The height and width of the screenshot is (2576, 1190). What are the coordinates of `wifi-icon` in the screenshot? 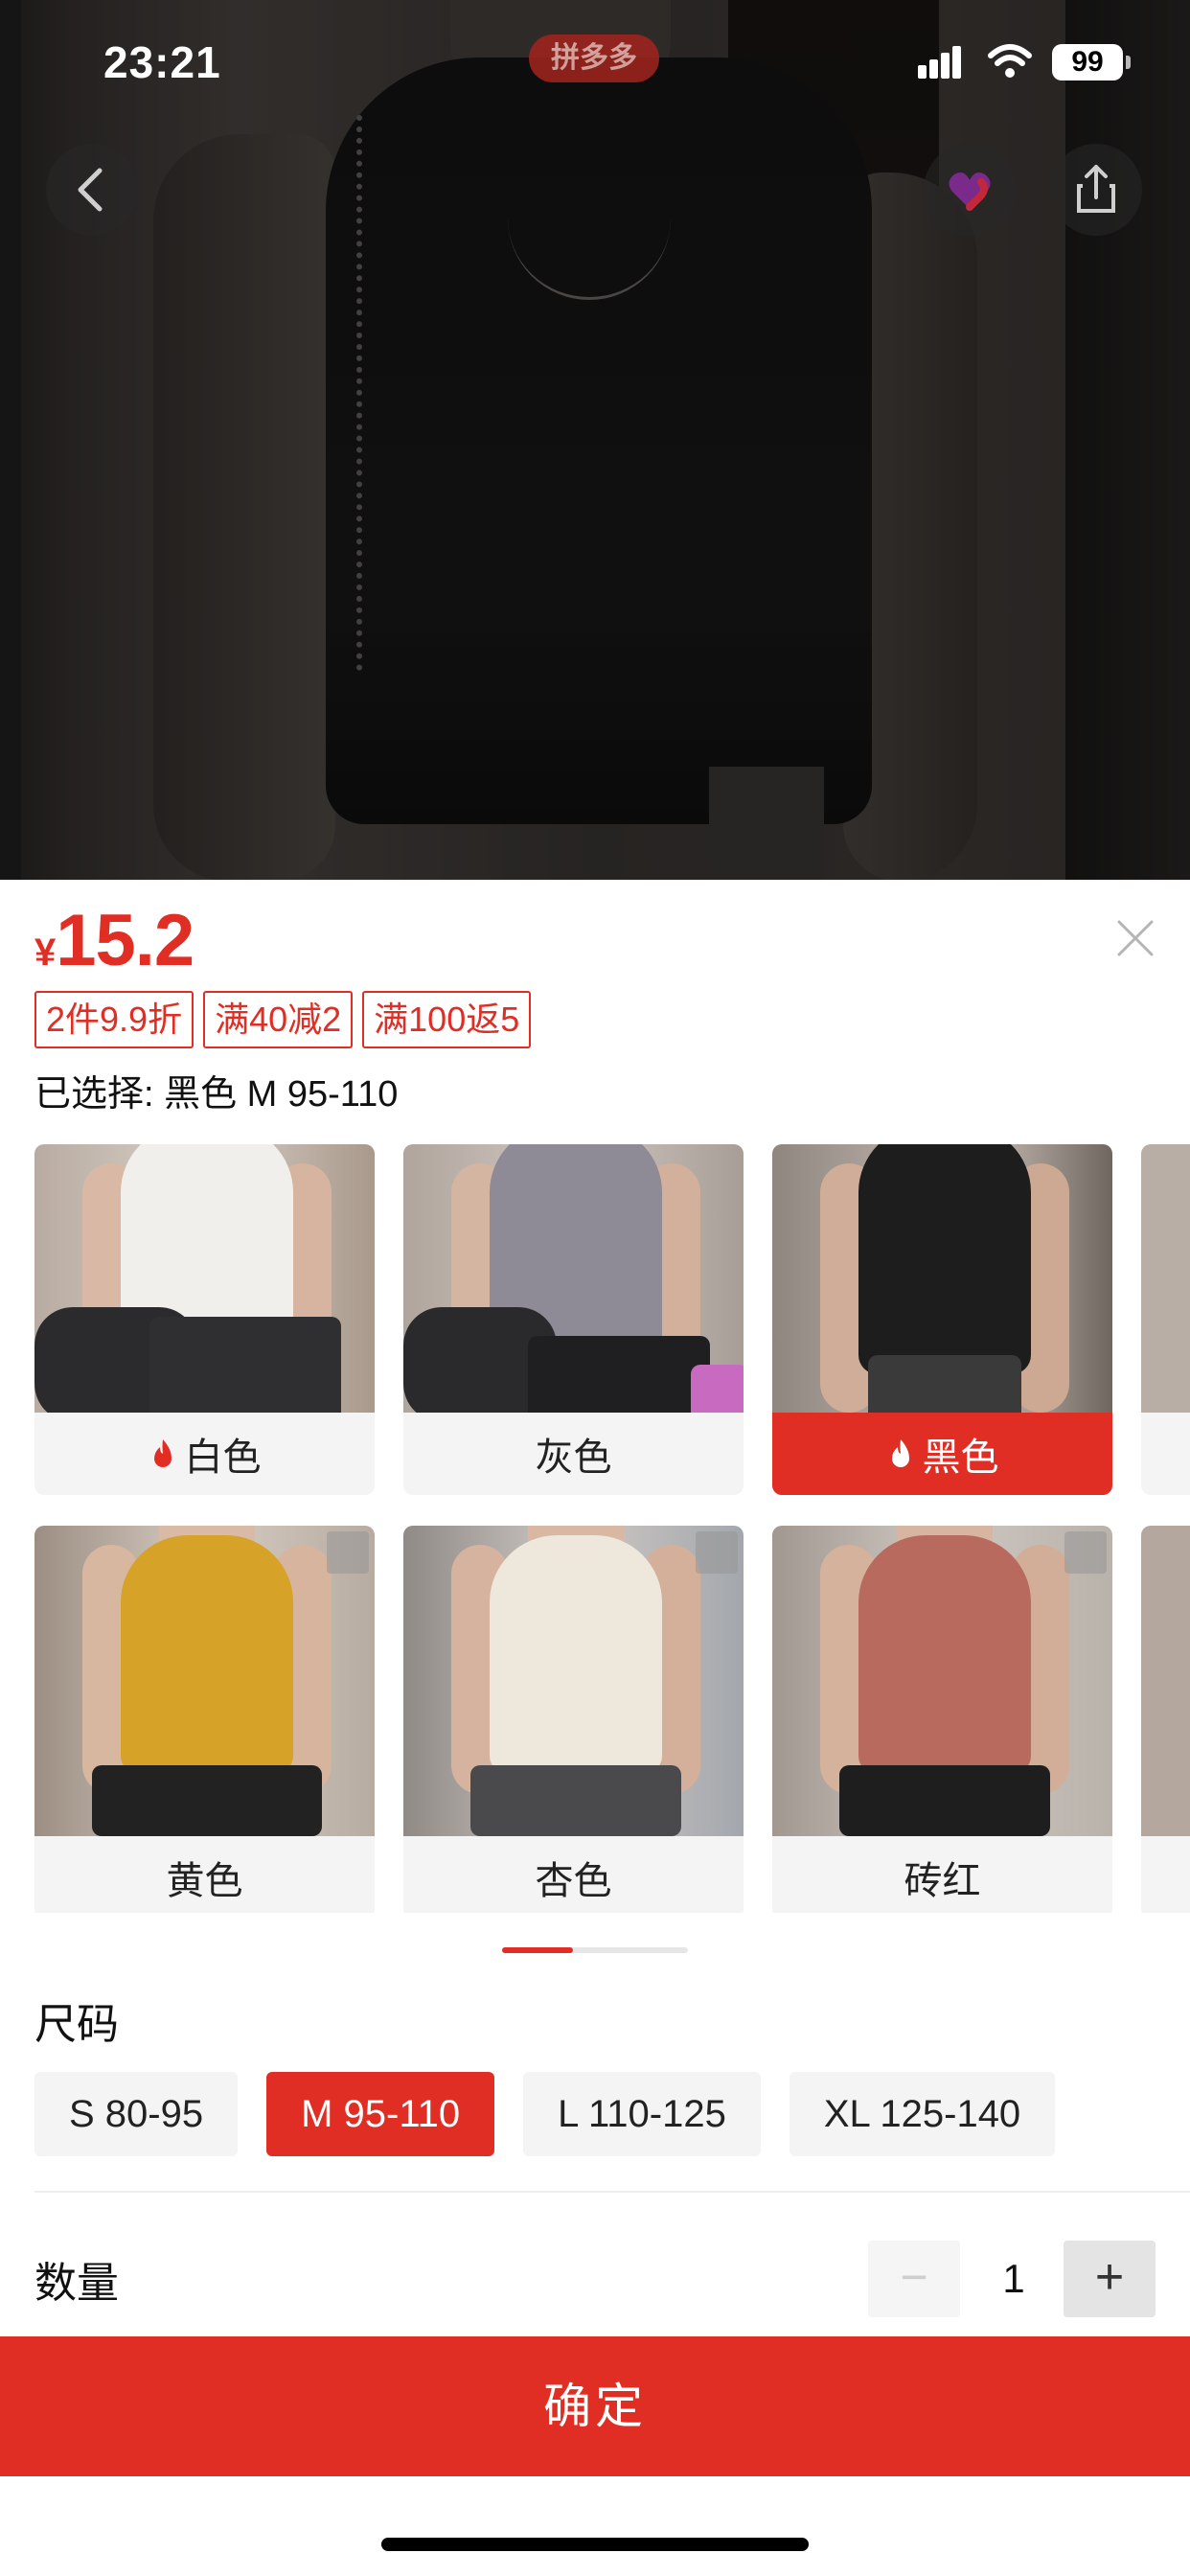 It's located at (1010, 61).